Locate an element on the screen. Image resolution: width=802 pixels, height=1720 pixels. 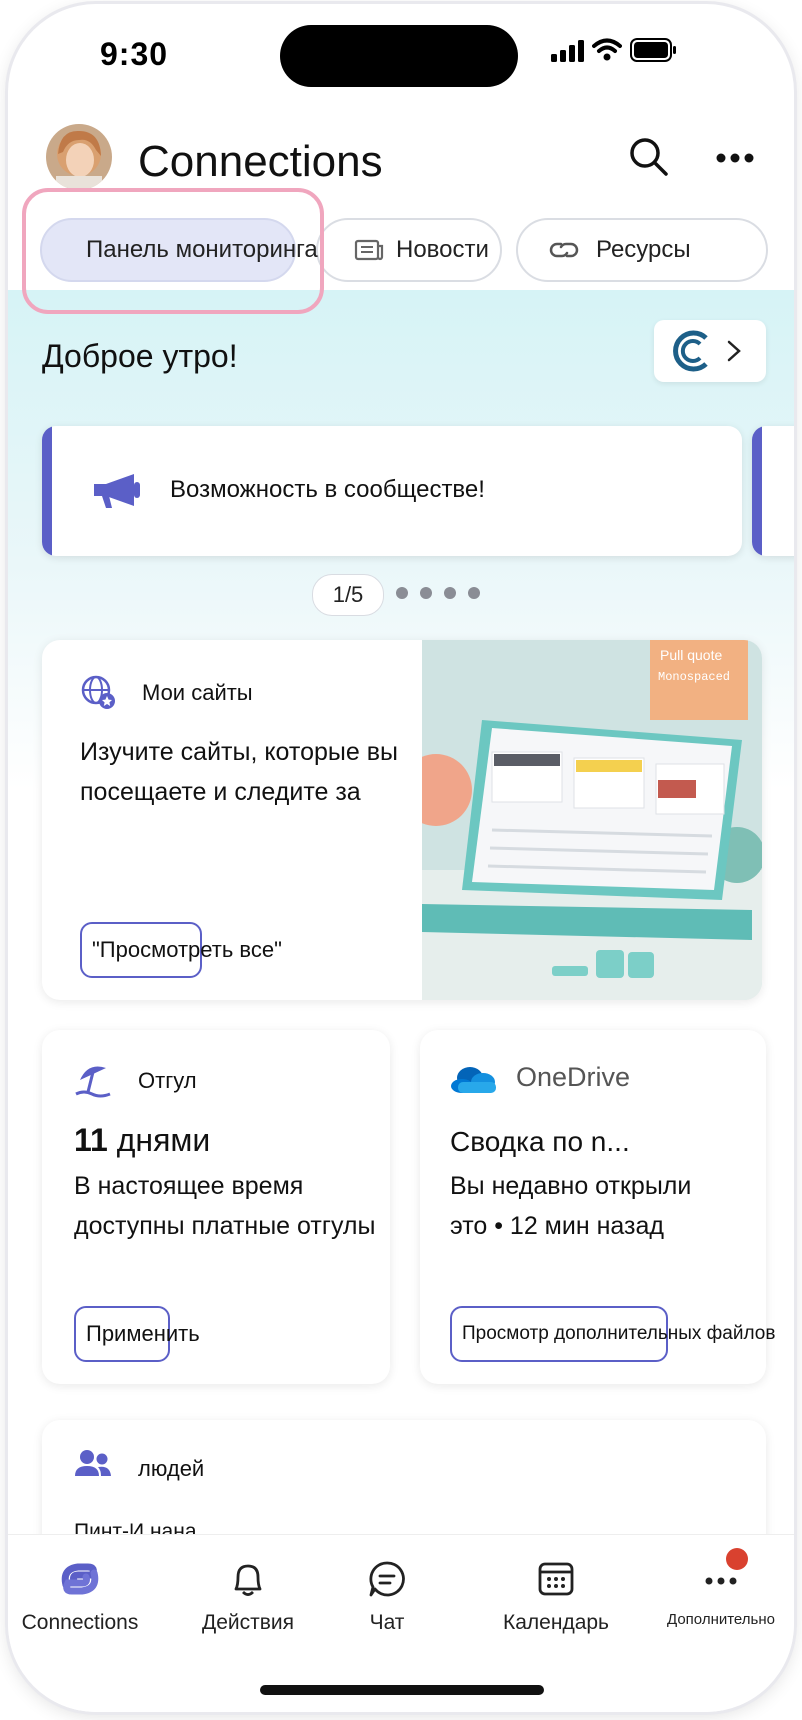
search-icon is located at coordinates (649, 157).